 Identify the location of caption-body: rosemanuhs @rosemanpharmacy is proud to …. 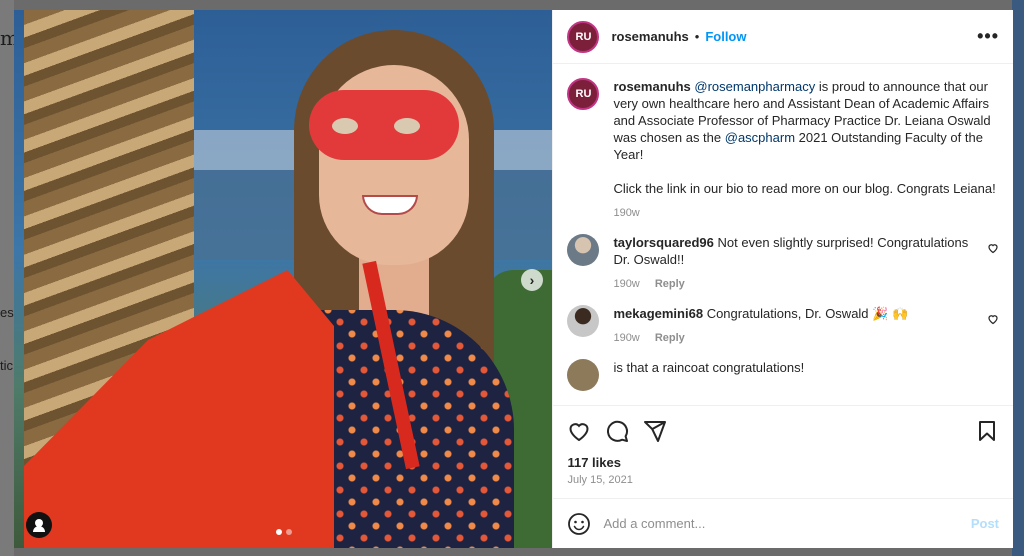
(806, 150).